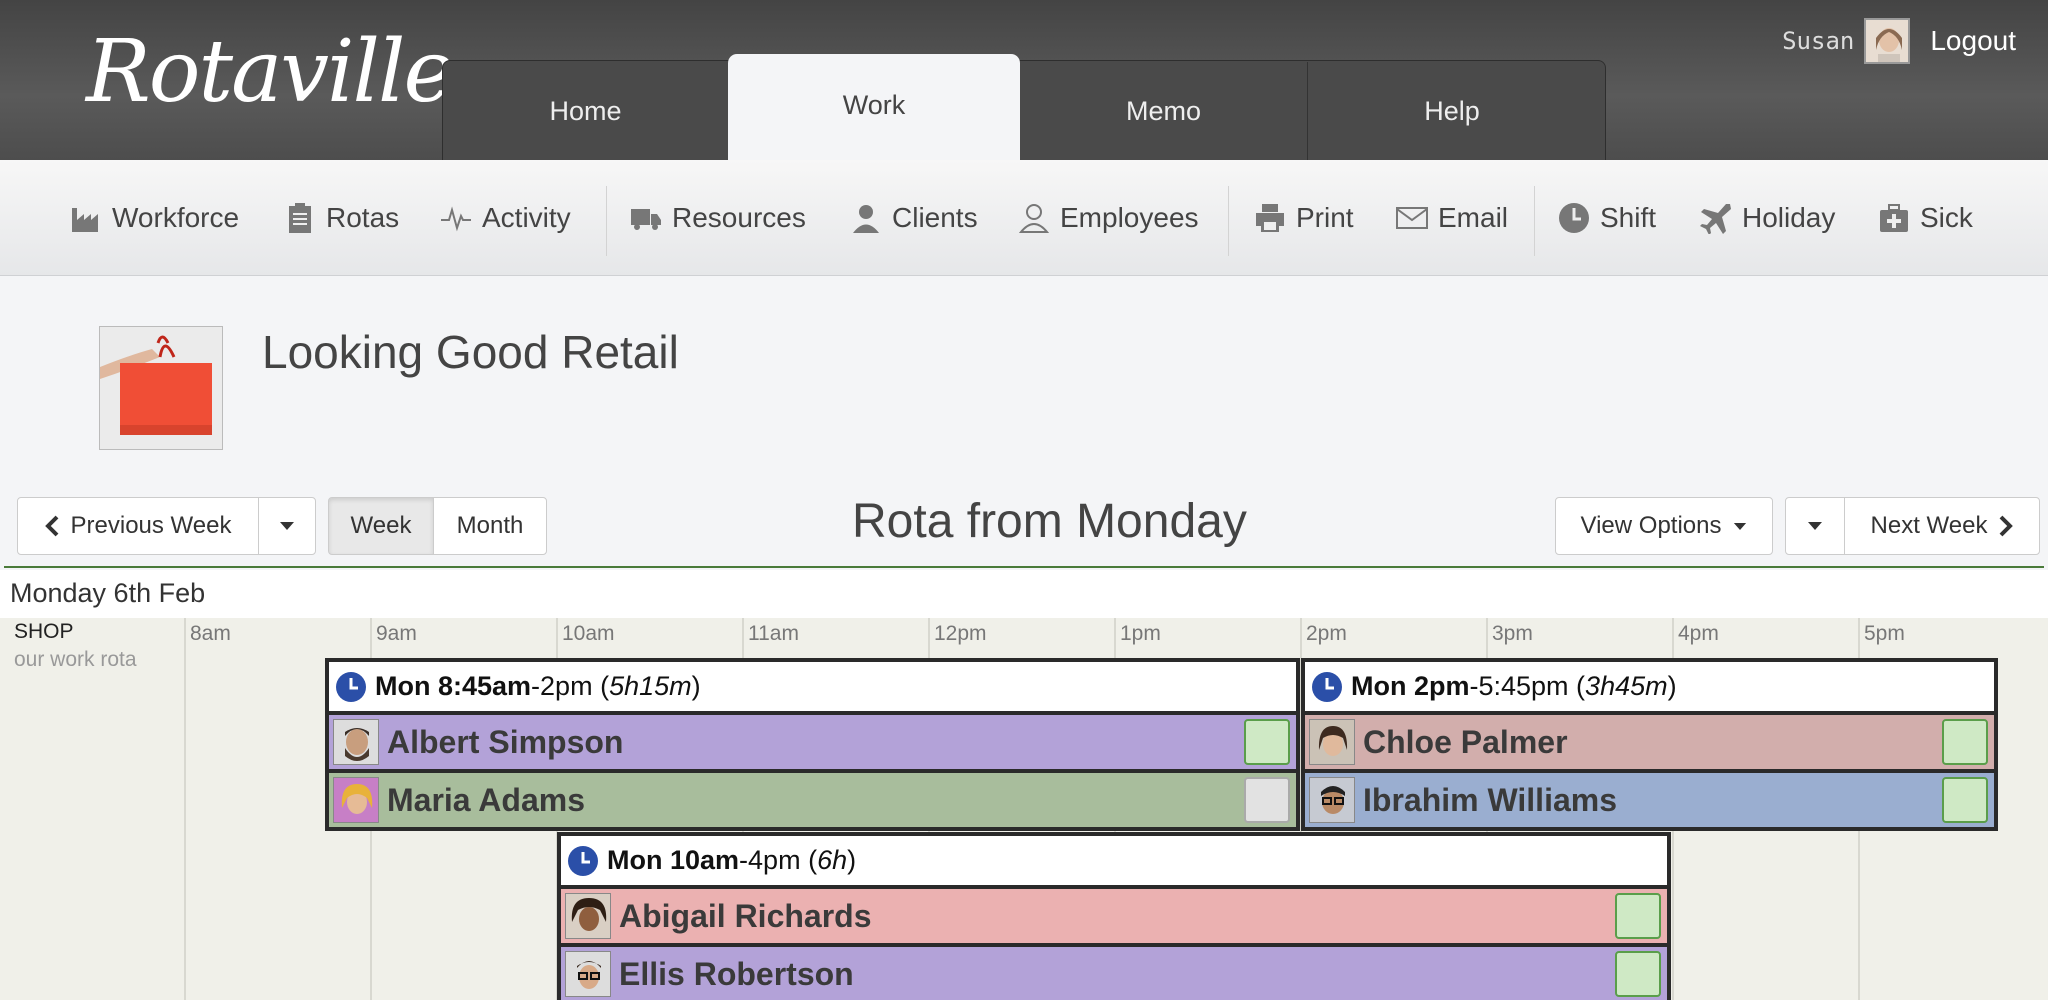  I want to click on employee-row: Abigail Richards, so click(1114, 916).